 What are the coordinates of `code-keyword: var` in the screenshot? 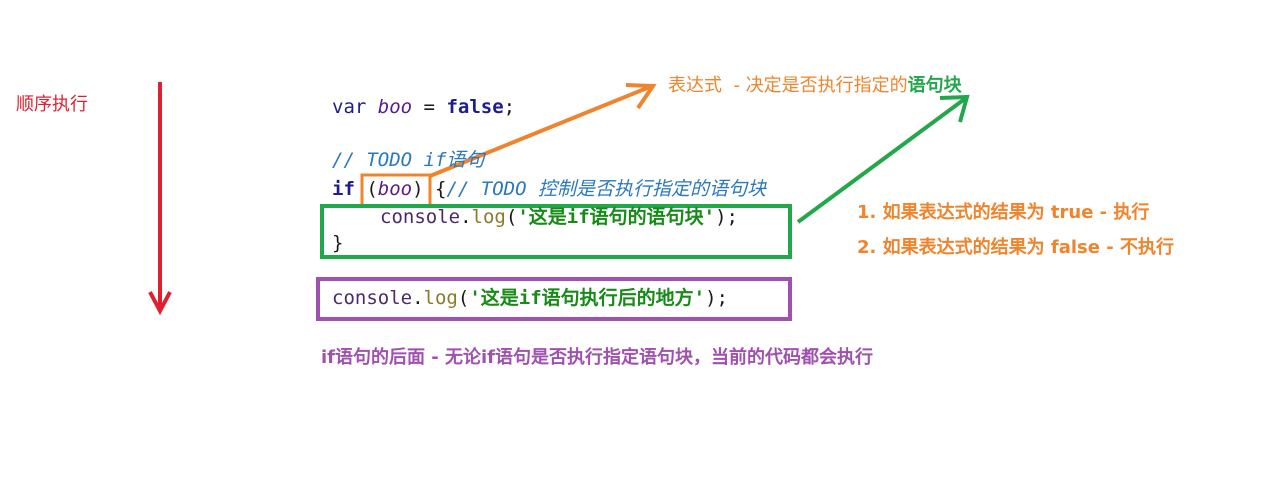 It's located at (349, 107).